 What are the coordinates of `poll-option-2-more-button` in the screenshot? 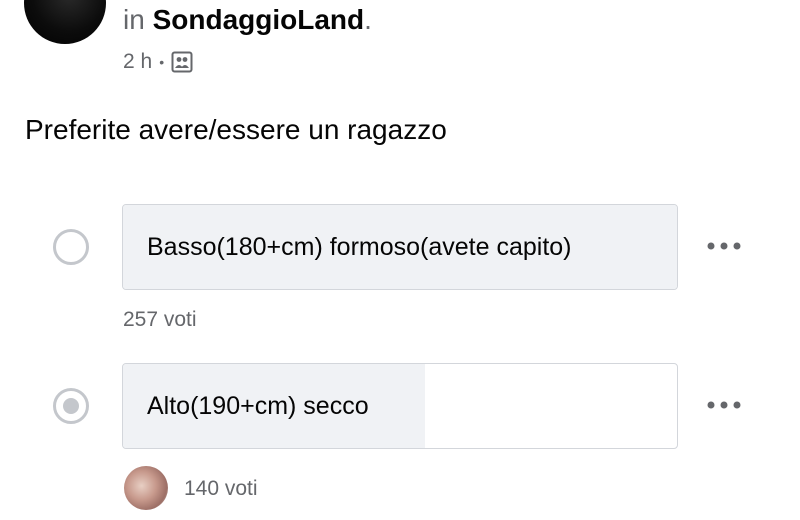 It's located at (724, 405).